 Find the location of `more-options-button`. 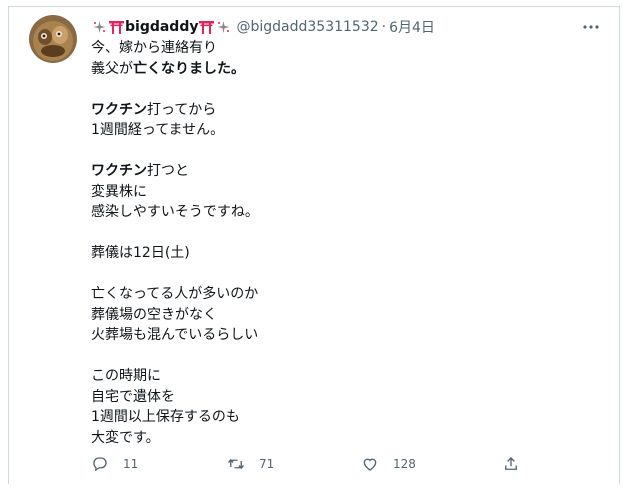

more-options-button is located at coordinates (591, 27).